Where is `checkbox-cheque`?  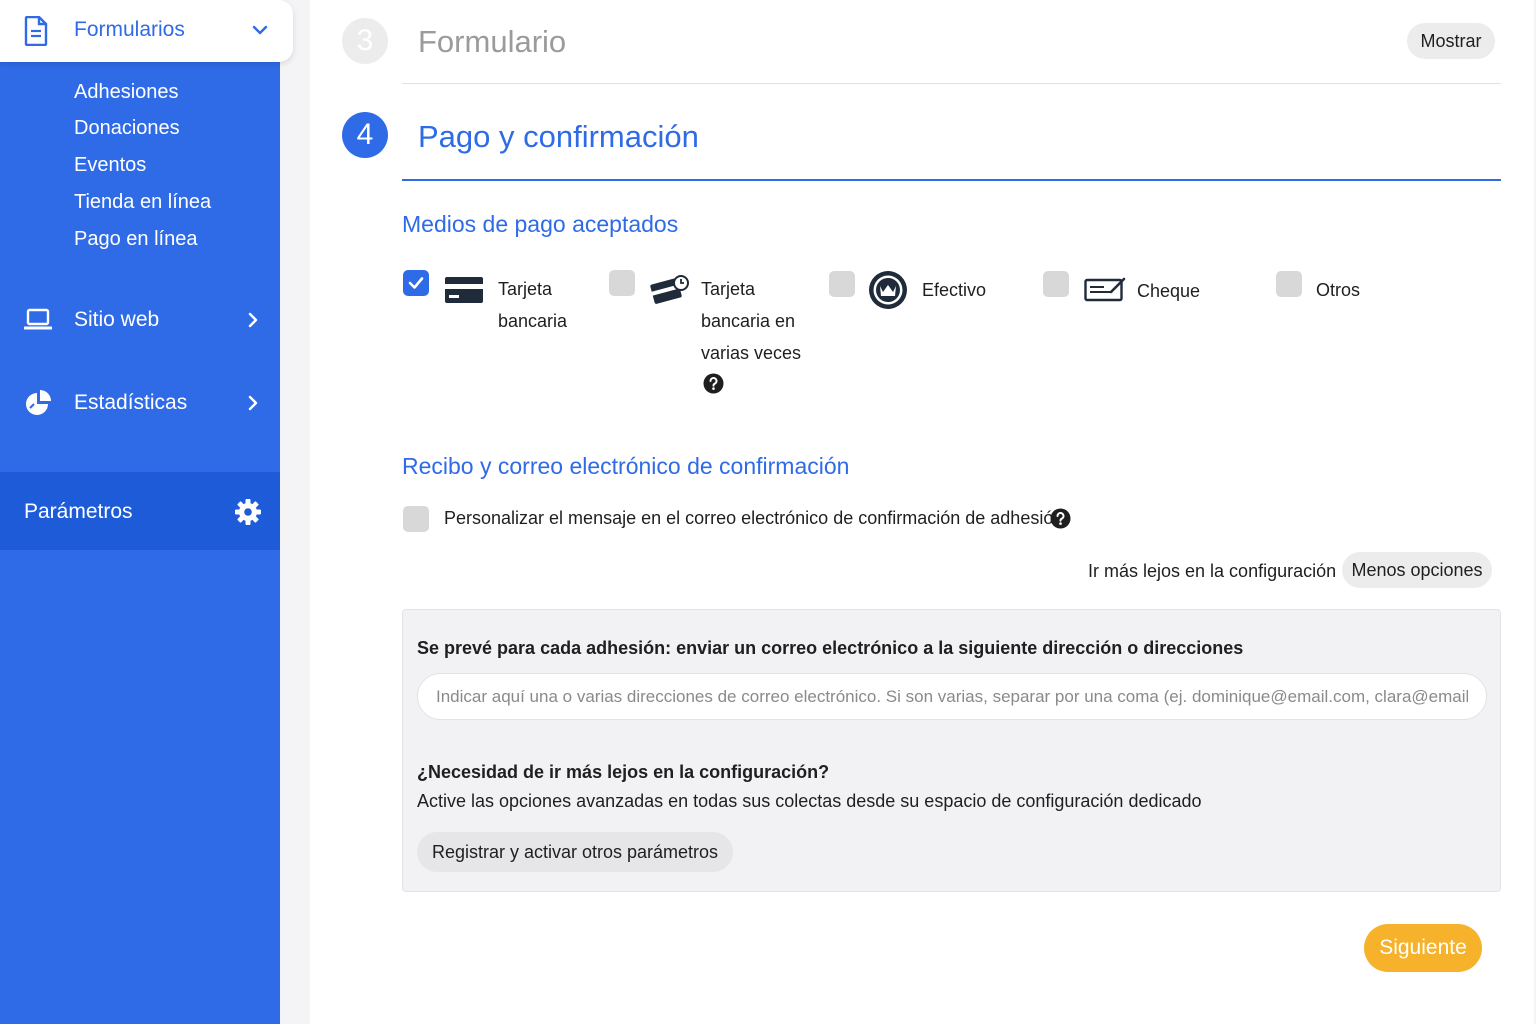 checkbox-cheque is located at coordinates (1056, 284).